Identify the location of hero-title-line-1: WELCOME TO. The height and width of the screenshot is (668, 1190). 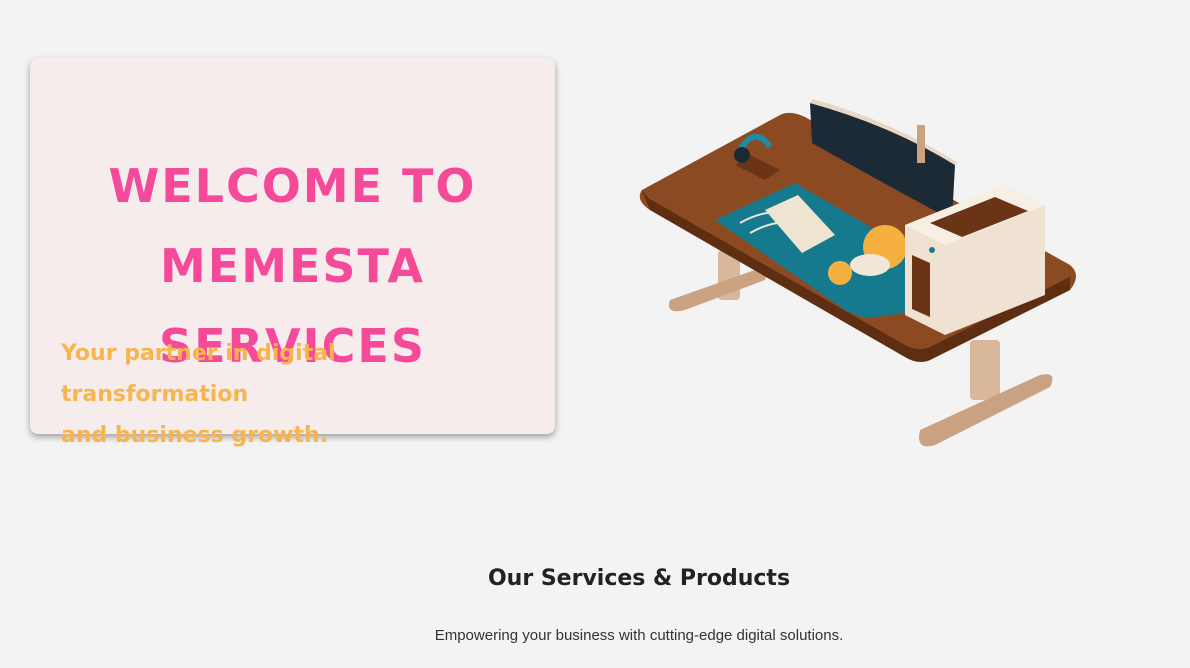
(292, 186).